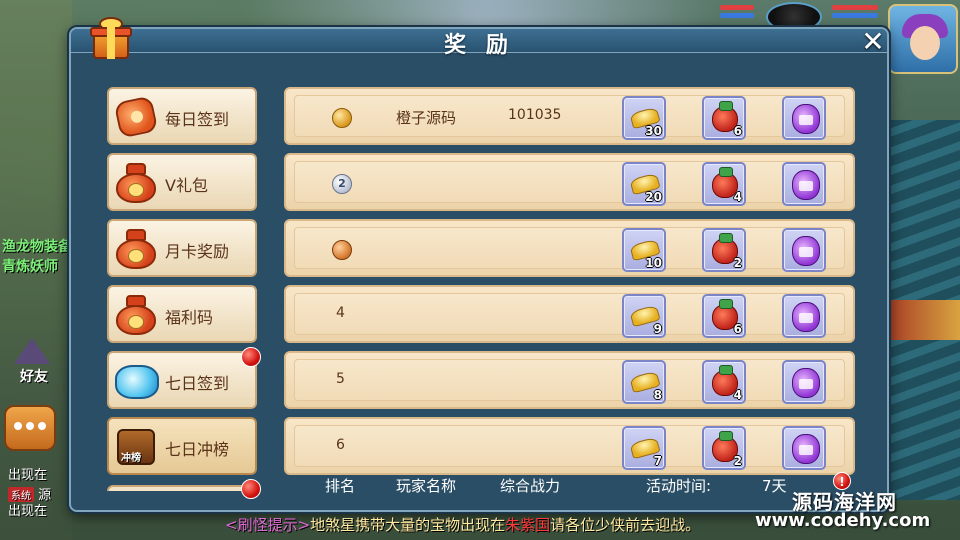  I want to click on menu-item-label: 福利码, so click(189, 317).